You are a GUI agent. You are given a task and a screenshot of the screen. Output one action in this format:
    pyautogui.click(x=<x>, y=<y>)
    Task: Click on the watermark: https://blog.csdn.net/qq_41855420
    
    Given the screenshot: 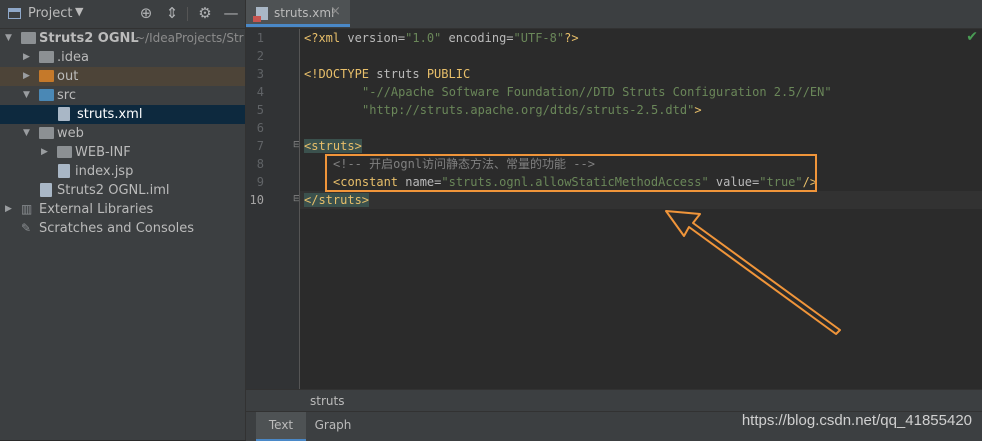 What is the action you would take?
    pyautogui.click(x=856, y=420)
    